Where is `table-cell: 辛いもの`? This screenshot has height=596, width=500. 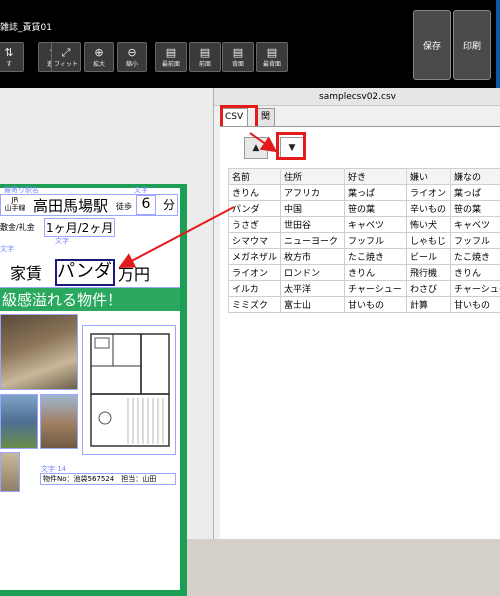
table-cell: 辛いもの is located at coordinates (429, 209).